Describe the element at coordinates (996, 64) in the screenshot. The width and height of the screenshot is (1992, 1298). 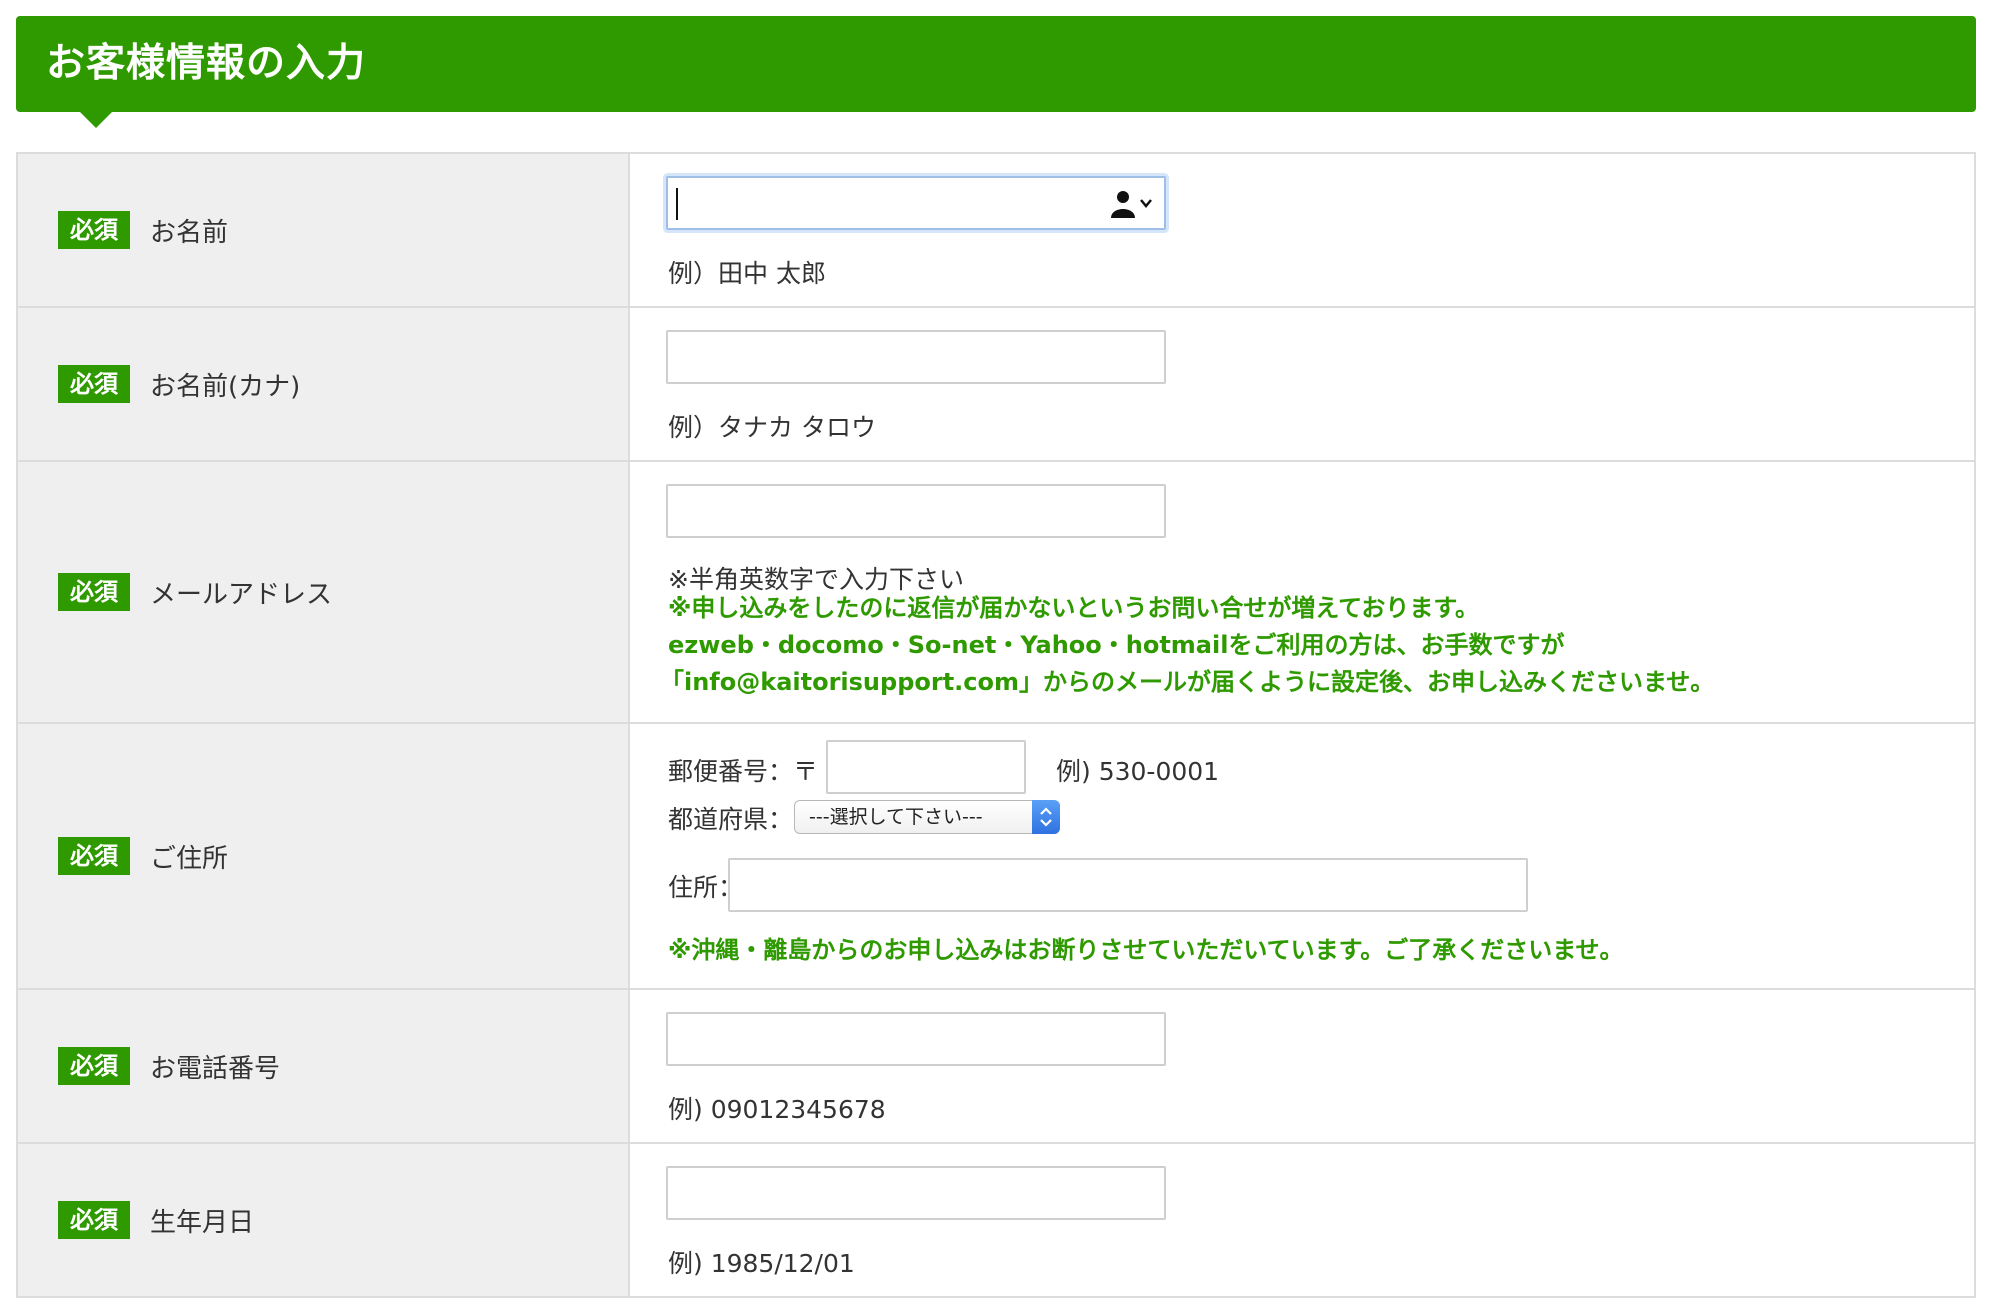
I see `section-header: お客様情報の入力` at that location.